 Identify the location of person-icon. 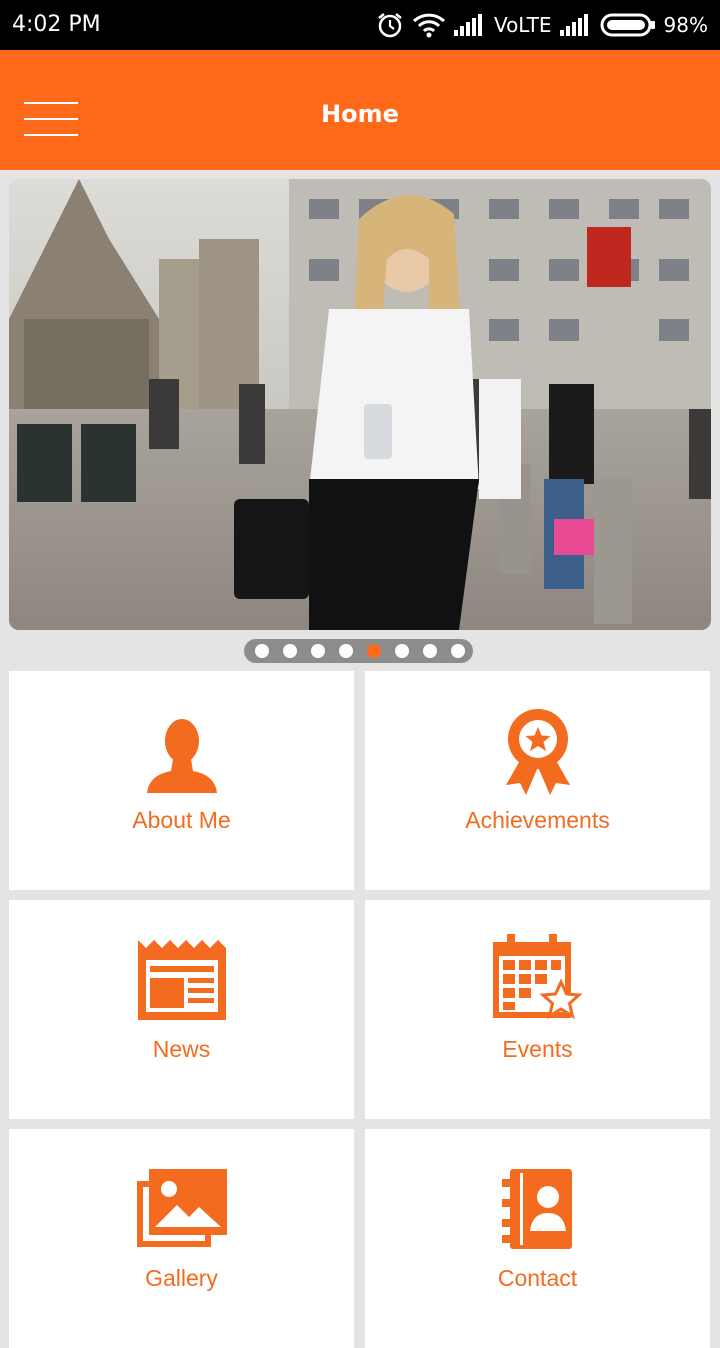
(181, 764).